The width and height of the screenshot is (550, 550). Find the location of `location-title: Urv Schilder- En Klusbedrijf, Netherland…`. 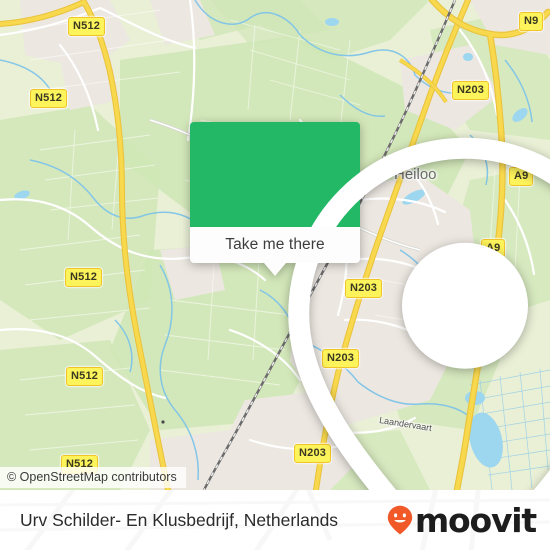

location-title: Urv Schilder- En Klusbedrijf, Netherland… is located at coordinates (179, 519).